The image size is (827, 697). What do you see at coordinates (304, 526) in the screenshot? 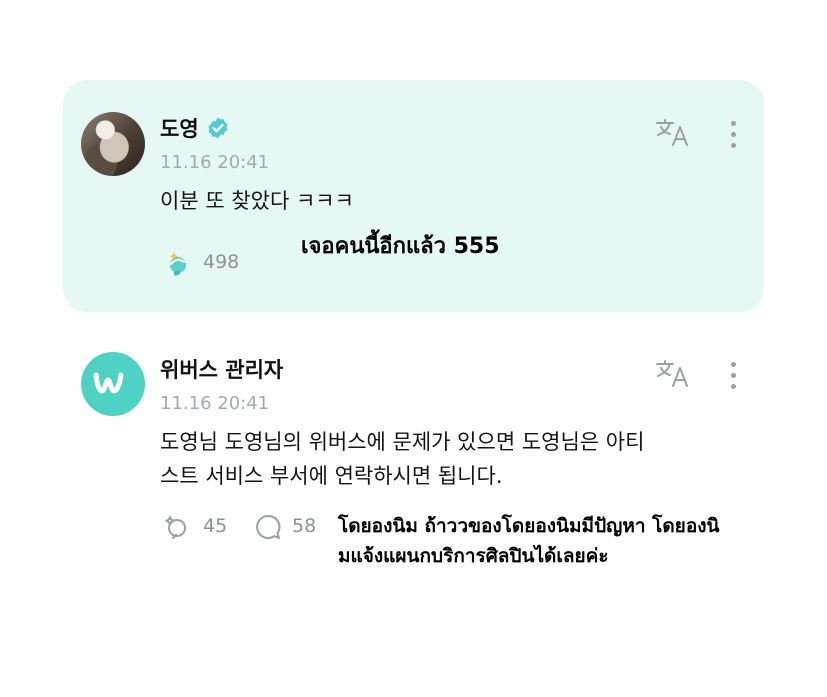
I see `reply-comment-count: 58` at bounding box center [304, 526].